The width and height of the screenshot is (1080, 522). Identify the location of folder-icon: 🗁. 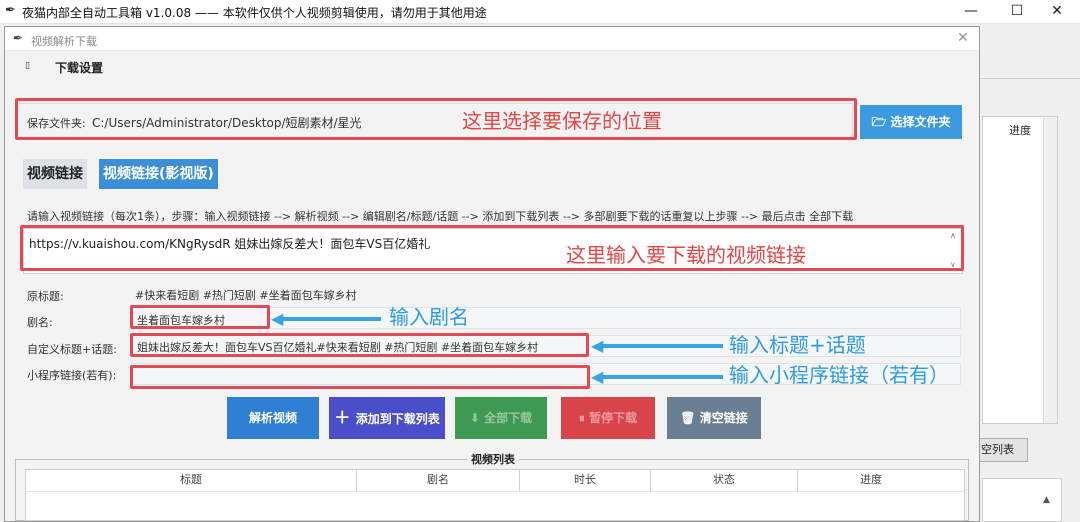
(881, 122).